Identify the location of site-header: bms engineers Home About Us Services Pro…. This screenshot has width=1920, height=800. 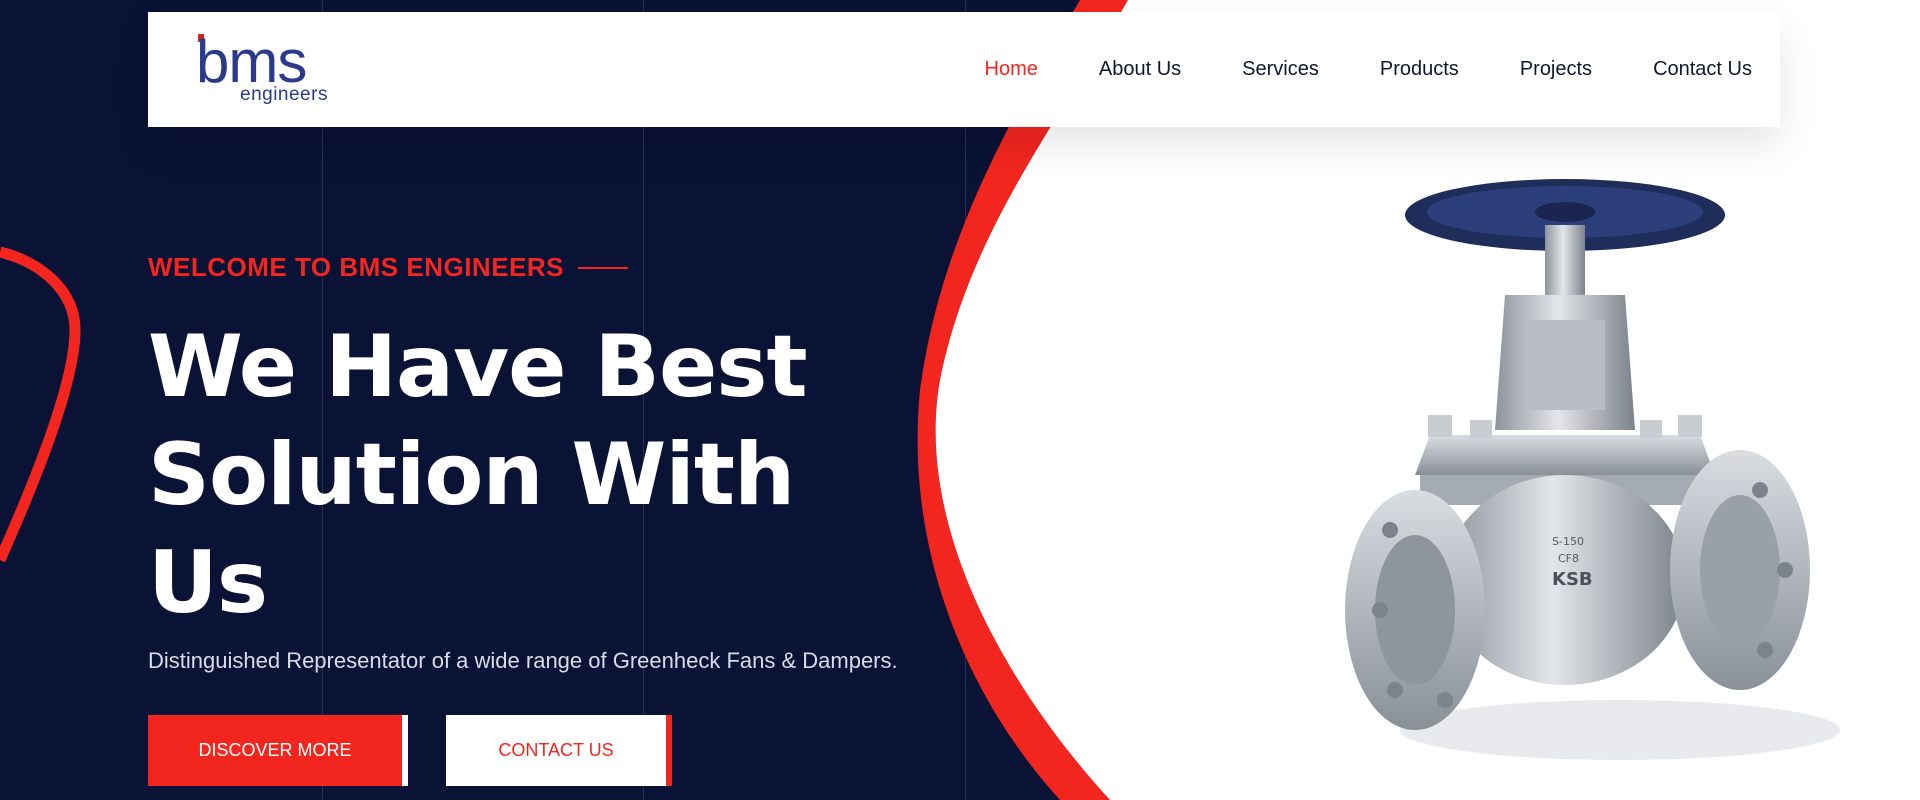
(964, 69).